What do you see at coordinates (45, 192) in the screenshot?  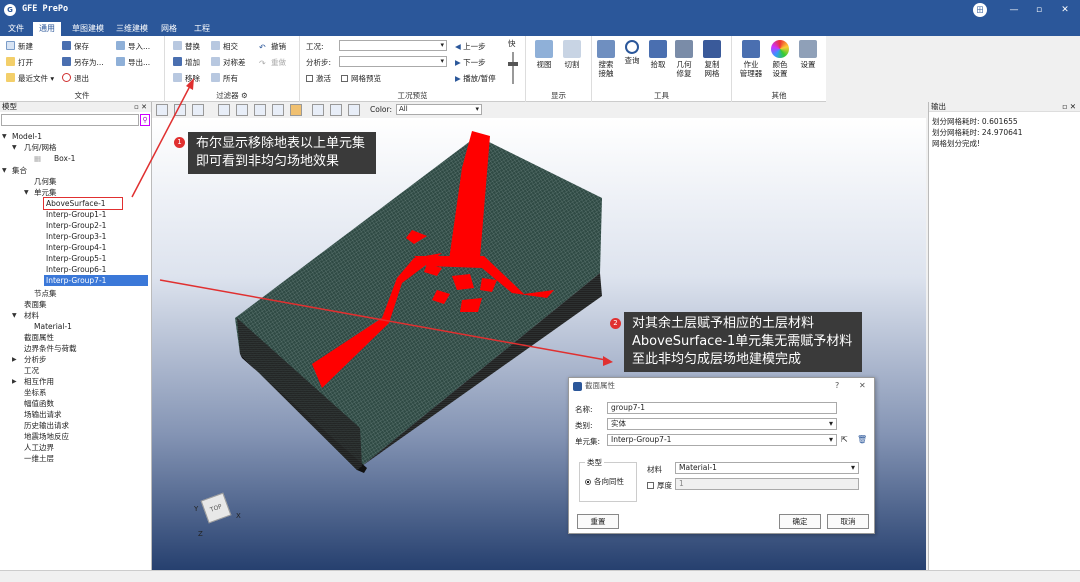 I see `tree-node: 单元集` at bounding box center [45, 192].